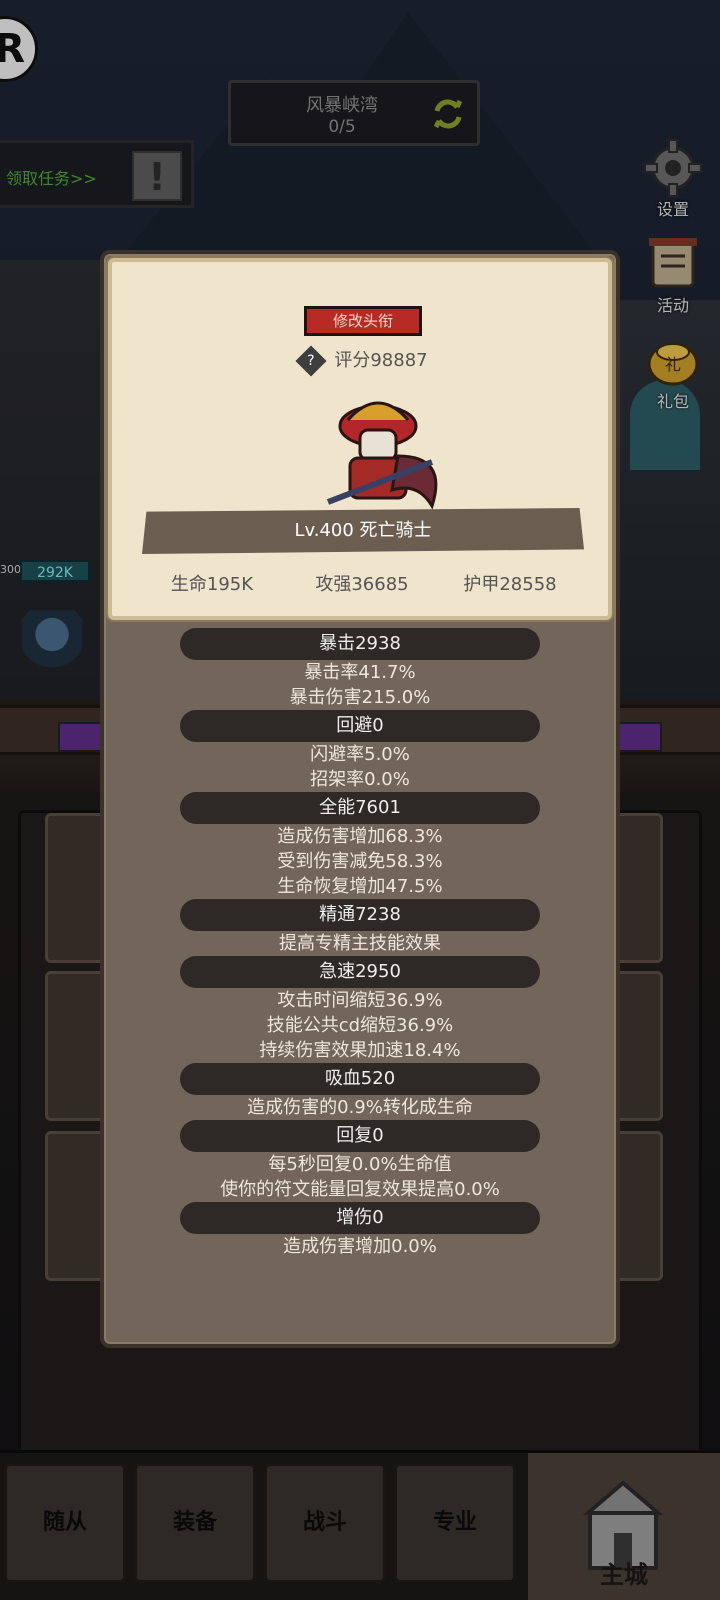 This screenshot has width=720, height=1600. I want to click on stat-line: 招架率0.0%, so click(360, 779).